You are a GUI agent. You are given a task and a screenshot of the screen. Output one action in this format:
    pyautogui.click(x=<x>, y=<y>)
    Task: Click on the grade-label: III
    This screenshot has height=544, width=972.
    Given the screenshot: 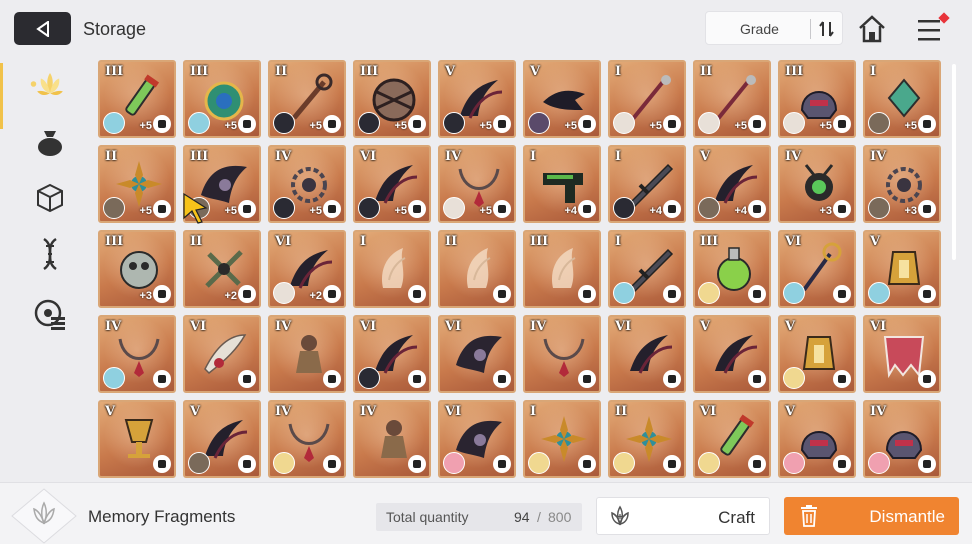 What is the action you would take?
    pyautogui.click(x=539, y=241)
    